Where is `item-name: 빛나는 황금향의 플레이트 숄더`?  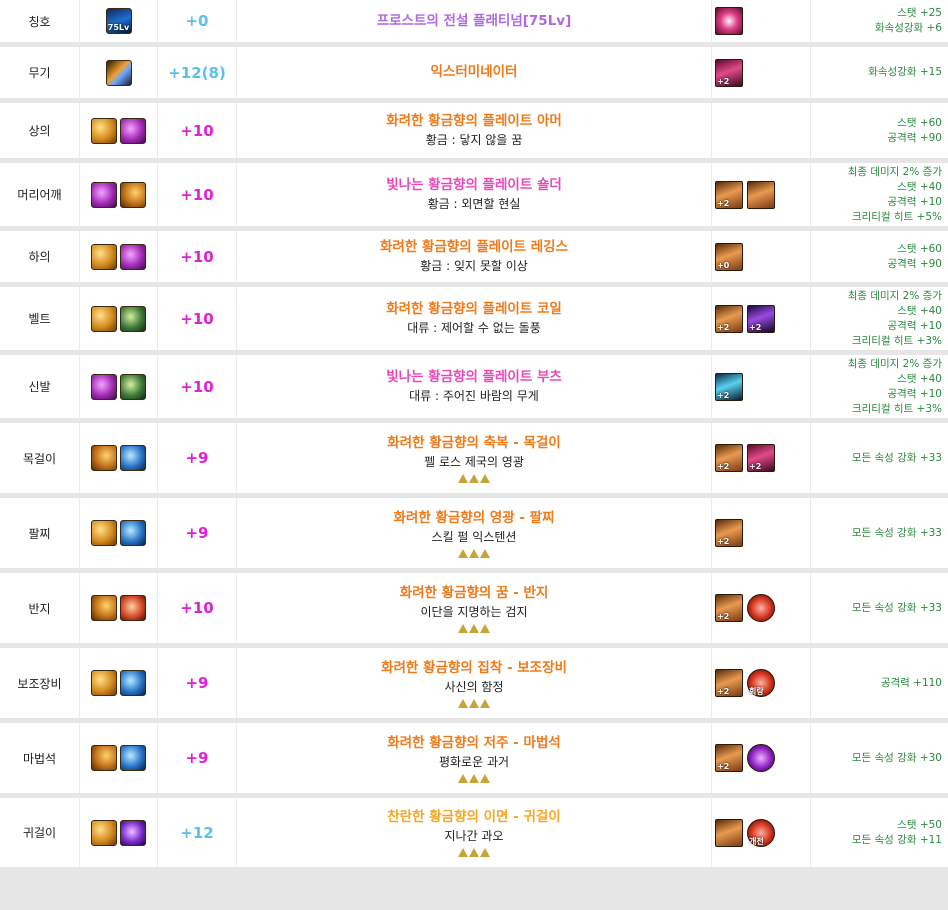 item-name: 빛나는 황금향의 플레이트 숄더 is located at coordinates (474, 185).